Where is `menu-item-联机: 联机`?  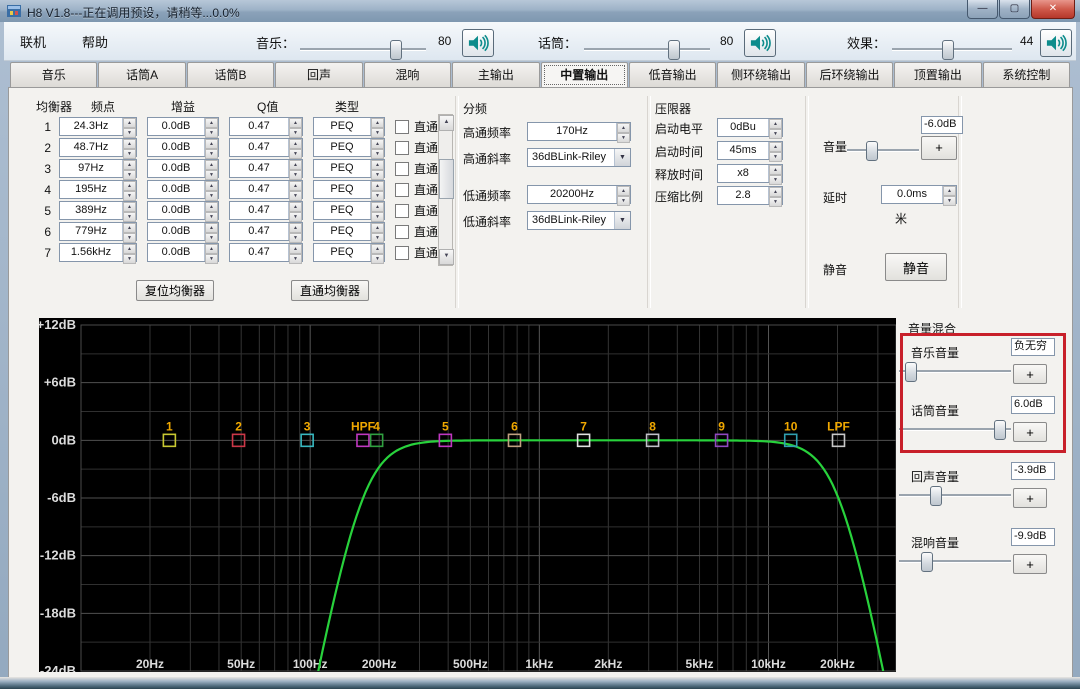 menu-item-联机: 联机 is located at coordinates (33, 41).